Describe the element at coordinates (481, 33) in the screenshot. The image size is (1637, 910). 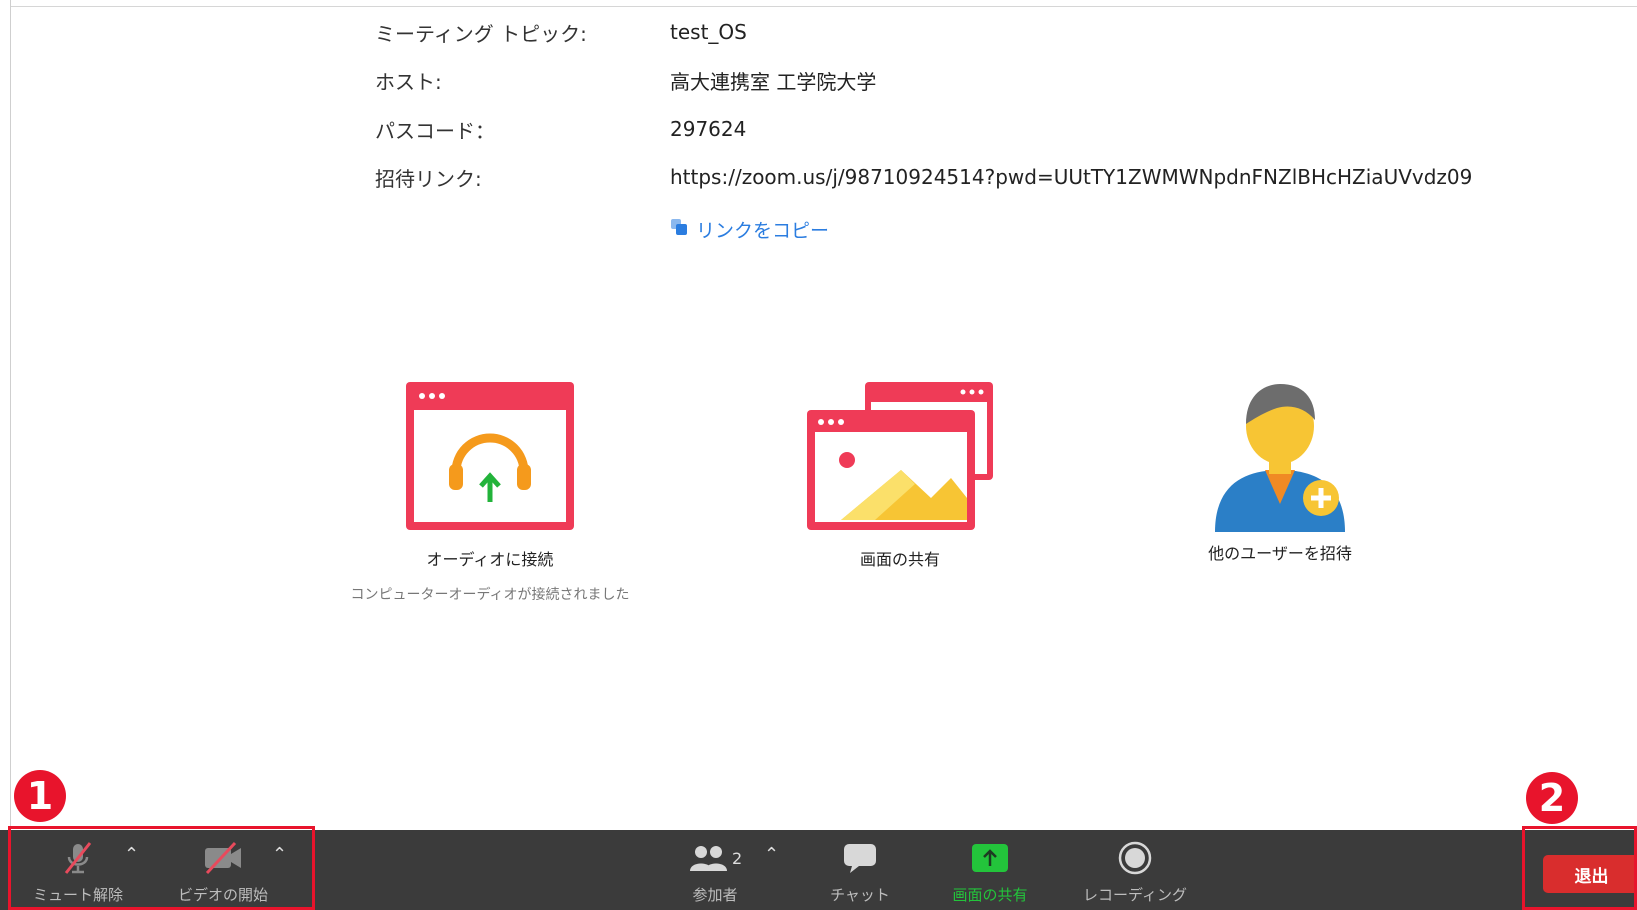
I see `topic-label: ミーティング トピック:` at that location.